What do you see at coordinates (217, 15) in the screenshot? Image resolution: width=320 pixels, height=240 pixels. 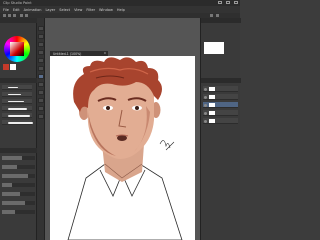 I see `help-icon` at bounding box center [217, 15].